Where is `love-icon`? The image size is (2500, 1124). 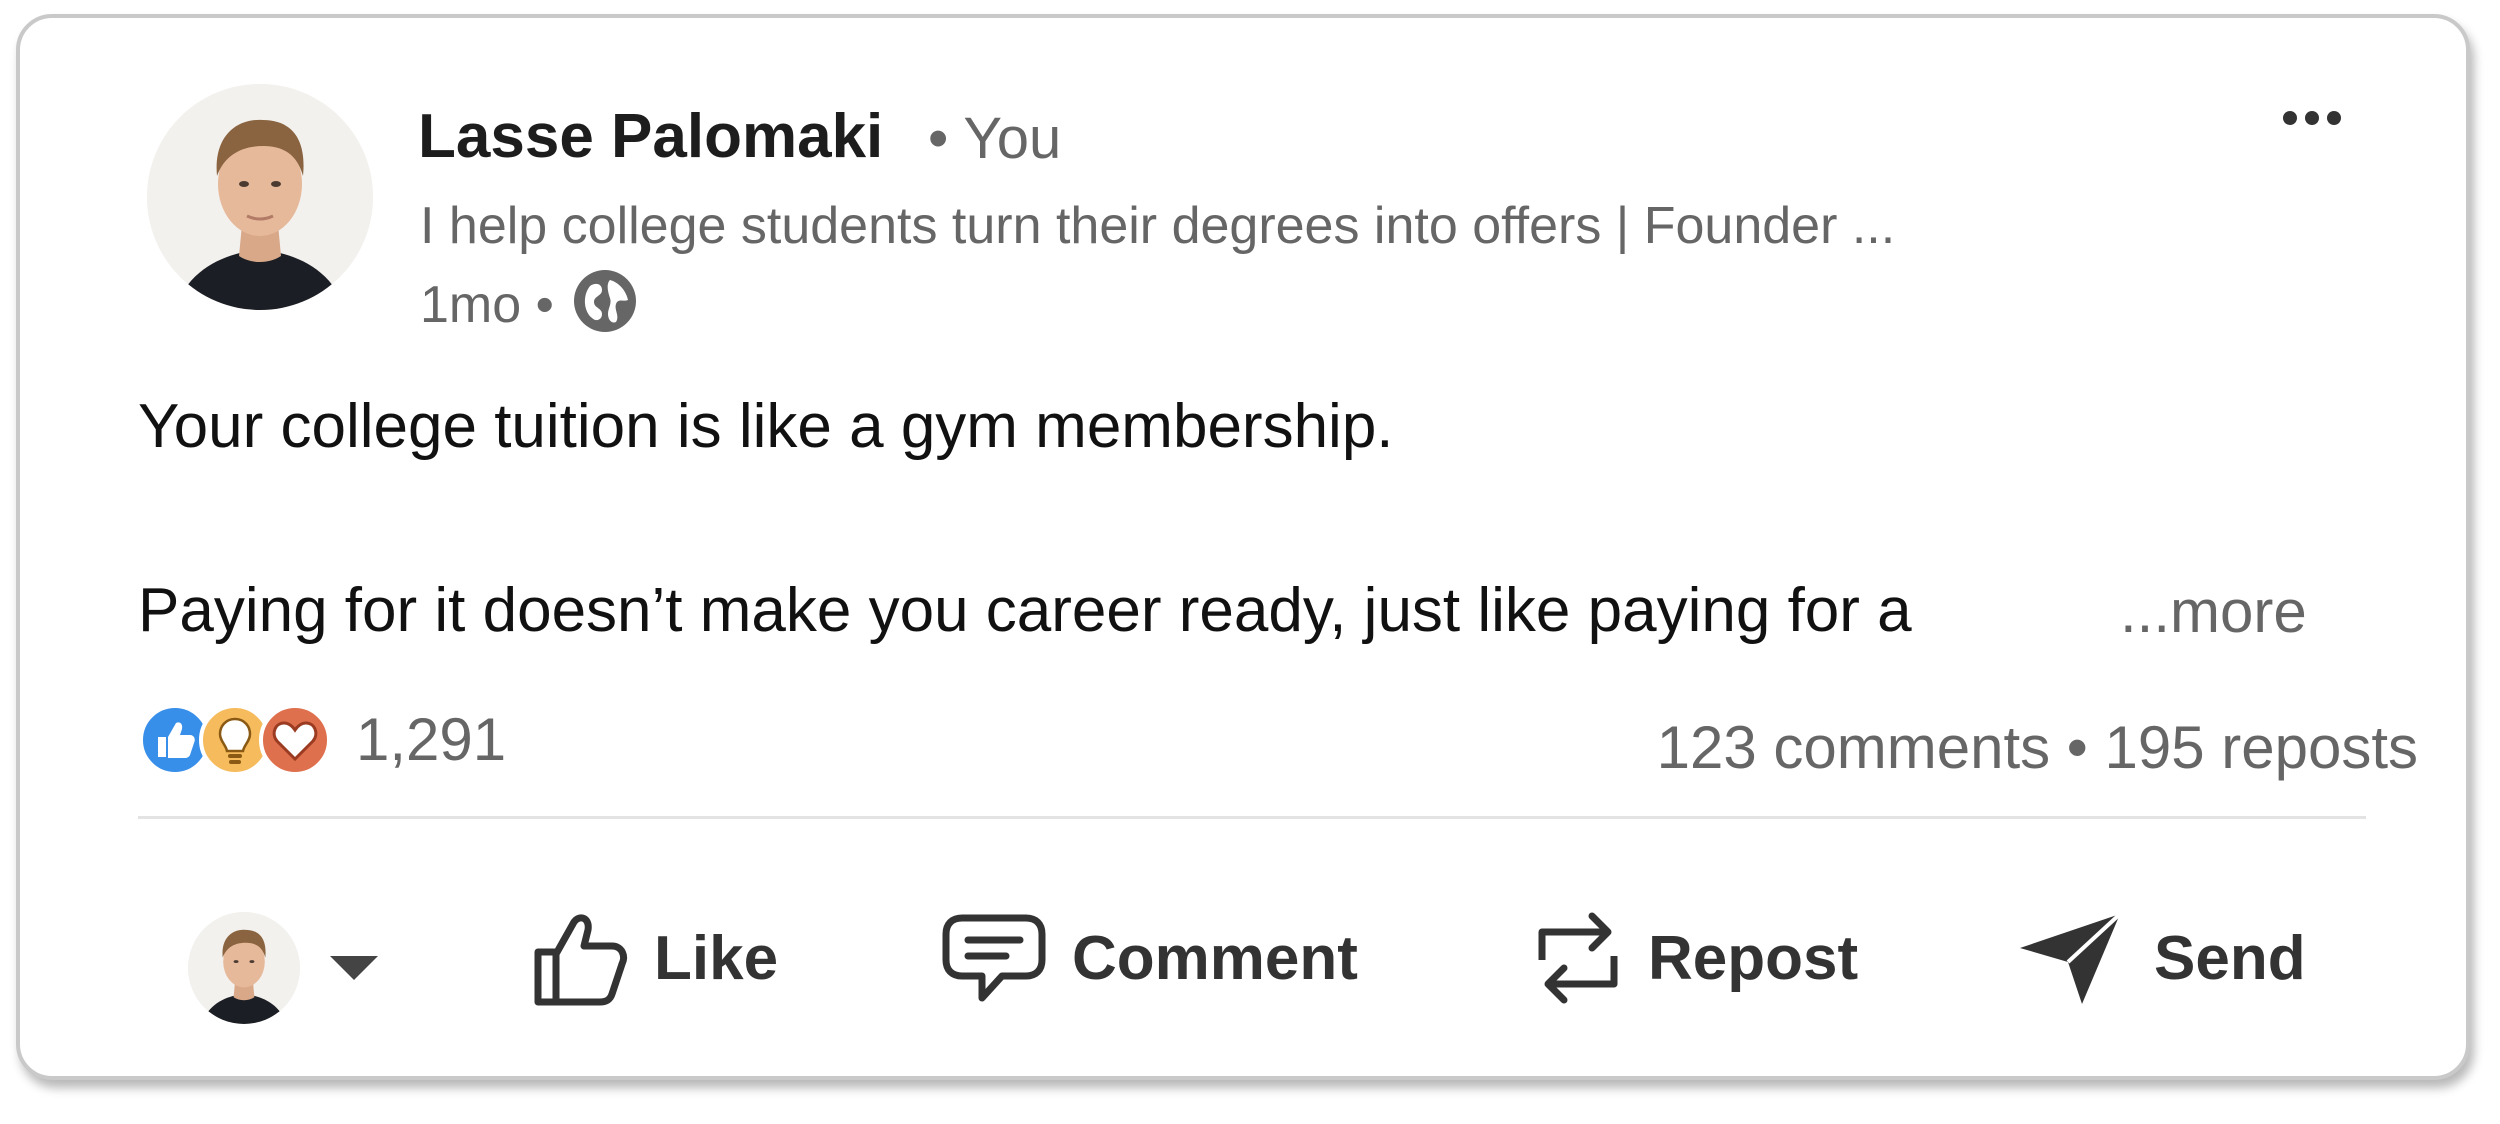
love-icon is located at coordinates (295, 740).